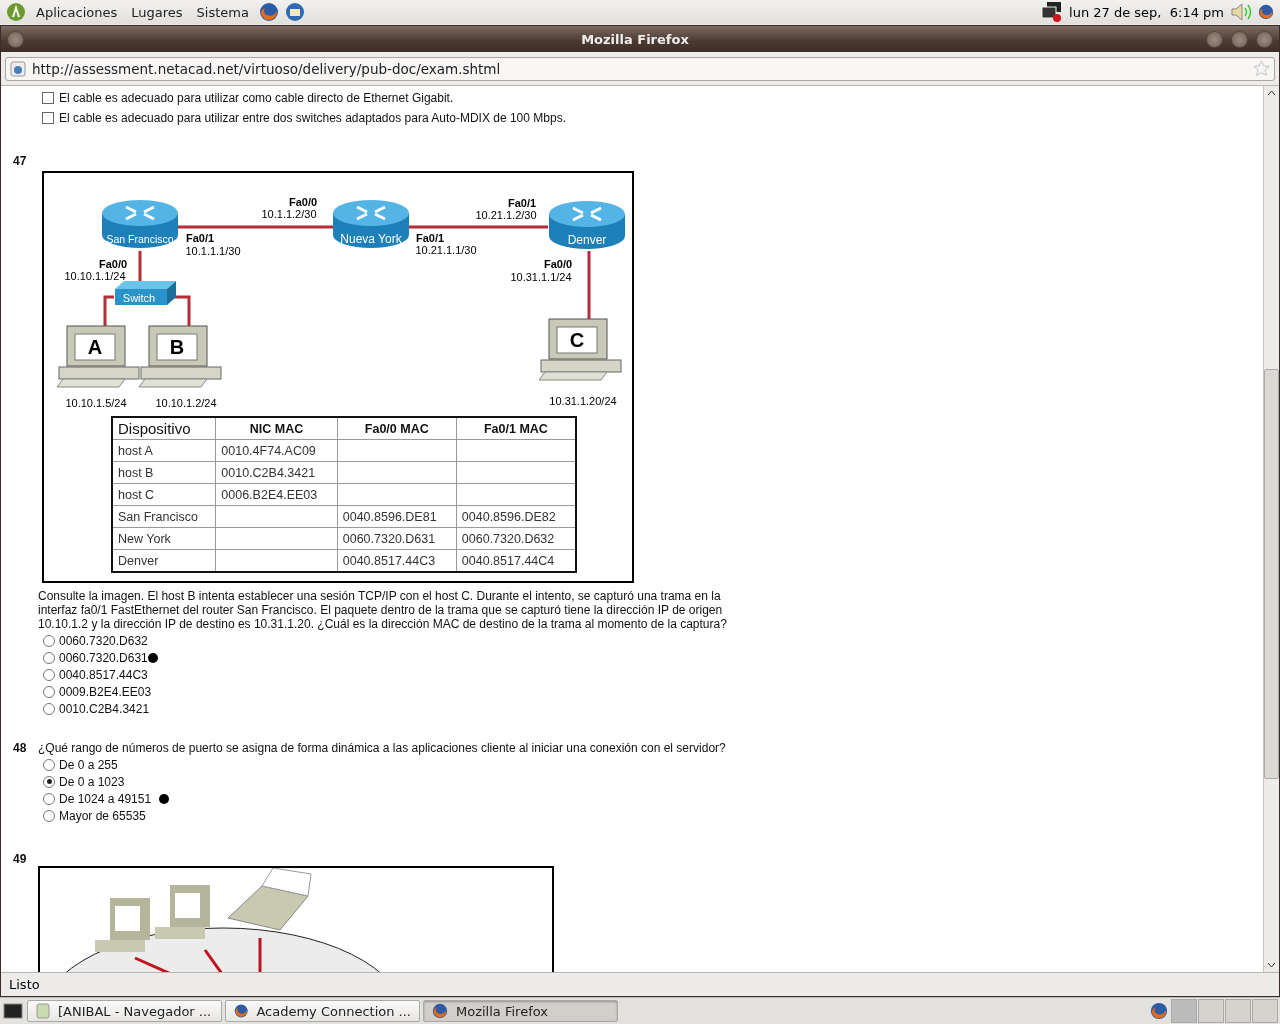 The height and width of the screenshot is (1024, 1280). What do you see at coordinates (1052, 12) in the screenshot?
I see `network-disconnected-icon` at bounding box center [1052, 12].